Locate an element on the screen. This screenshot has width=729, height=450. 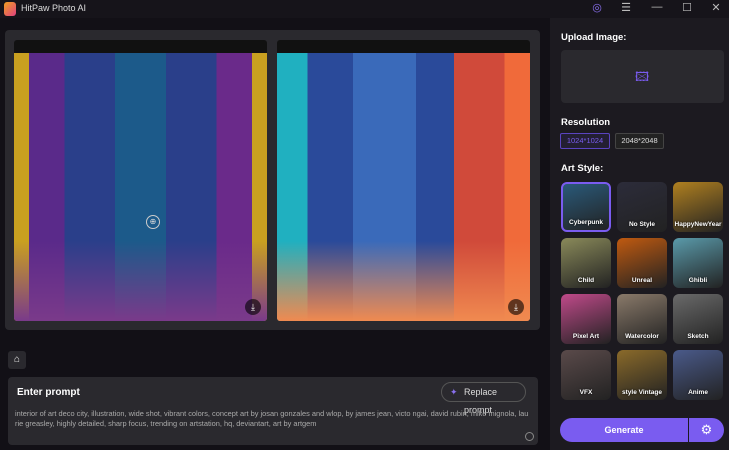
home-button: ⌂ is located at coordinates (17, 360).